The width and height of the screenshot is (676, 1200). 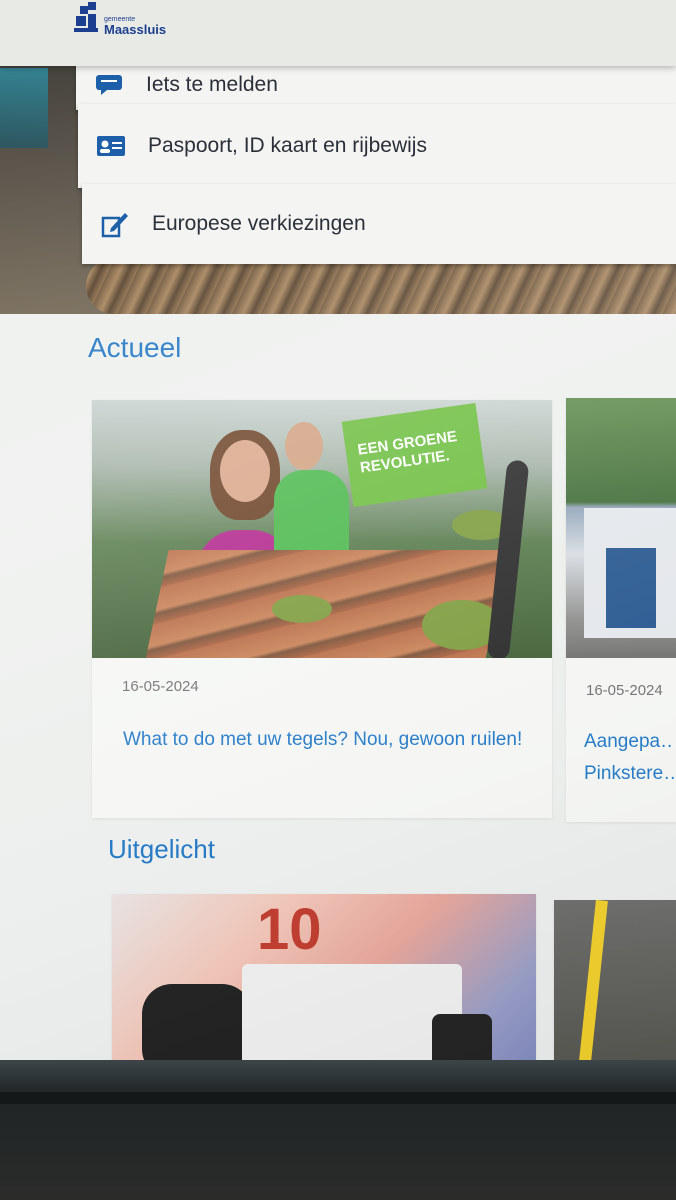 What do you see at coordinates (338, 33) in the screenshot?
I see `site-header: gemeente Maassluis` at bounding box center [338, 33].